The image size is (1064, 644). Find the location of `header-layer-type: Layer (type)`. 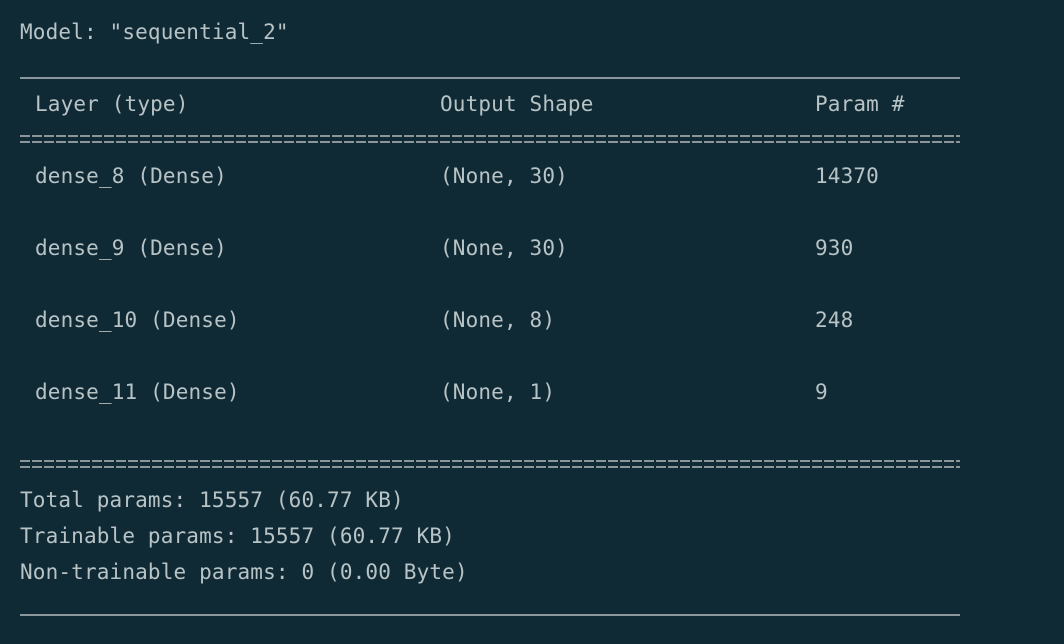

header-layer-type: Layer (type) is located at coordinates (112, 104).